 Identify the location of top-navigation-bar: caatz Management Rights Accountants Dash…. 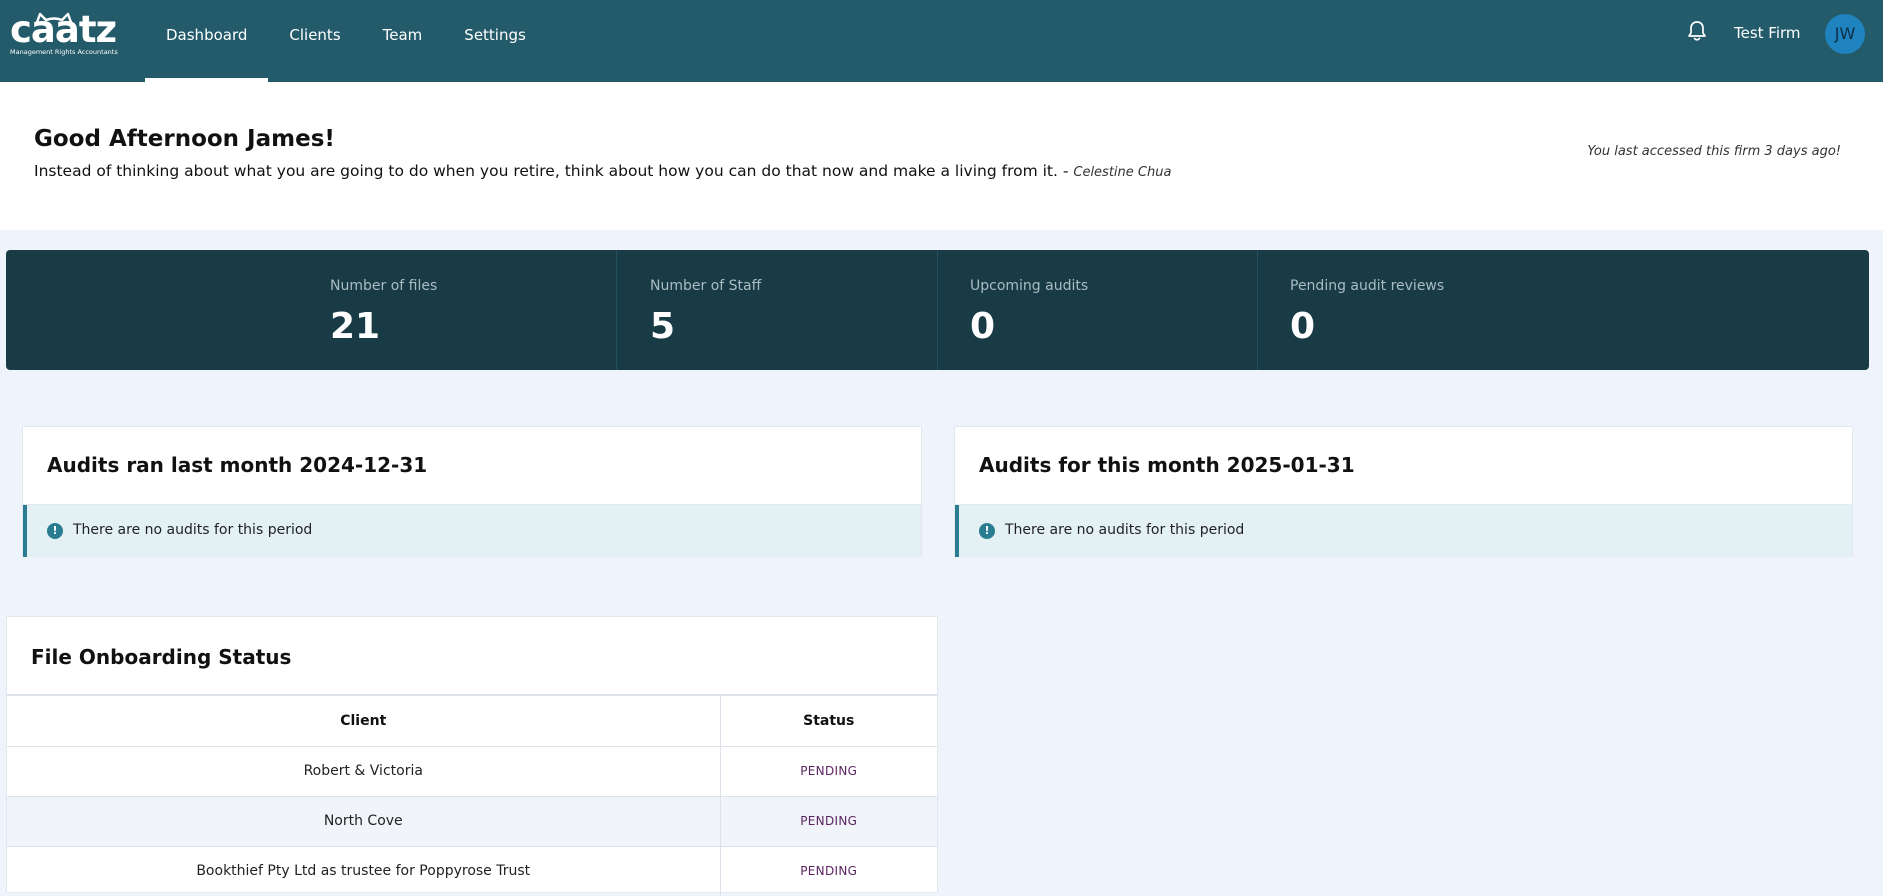
(941, 41).